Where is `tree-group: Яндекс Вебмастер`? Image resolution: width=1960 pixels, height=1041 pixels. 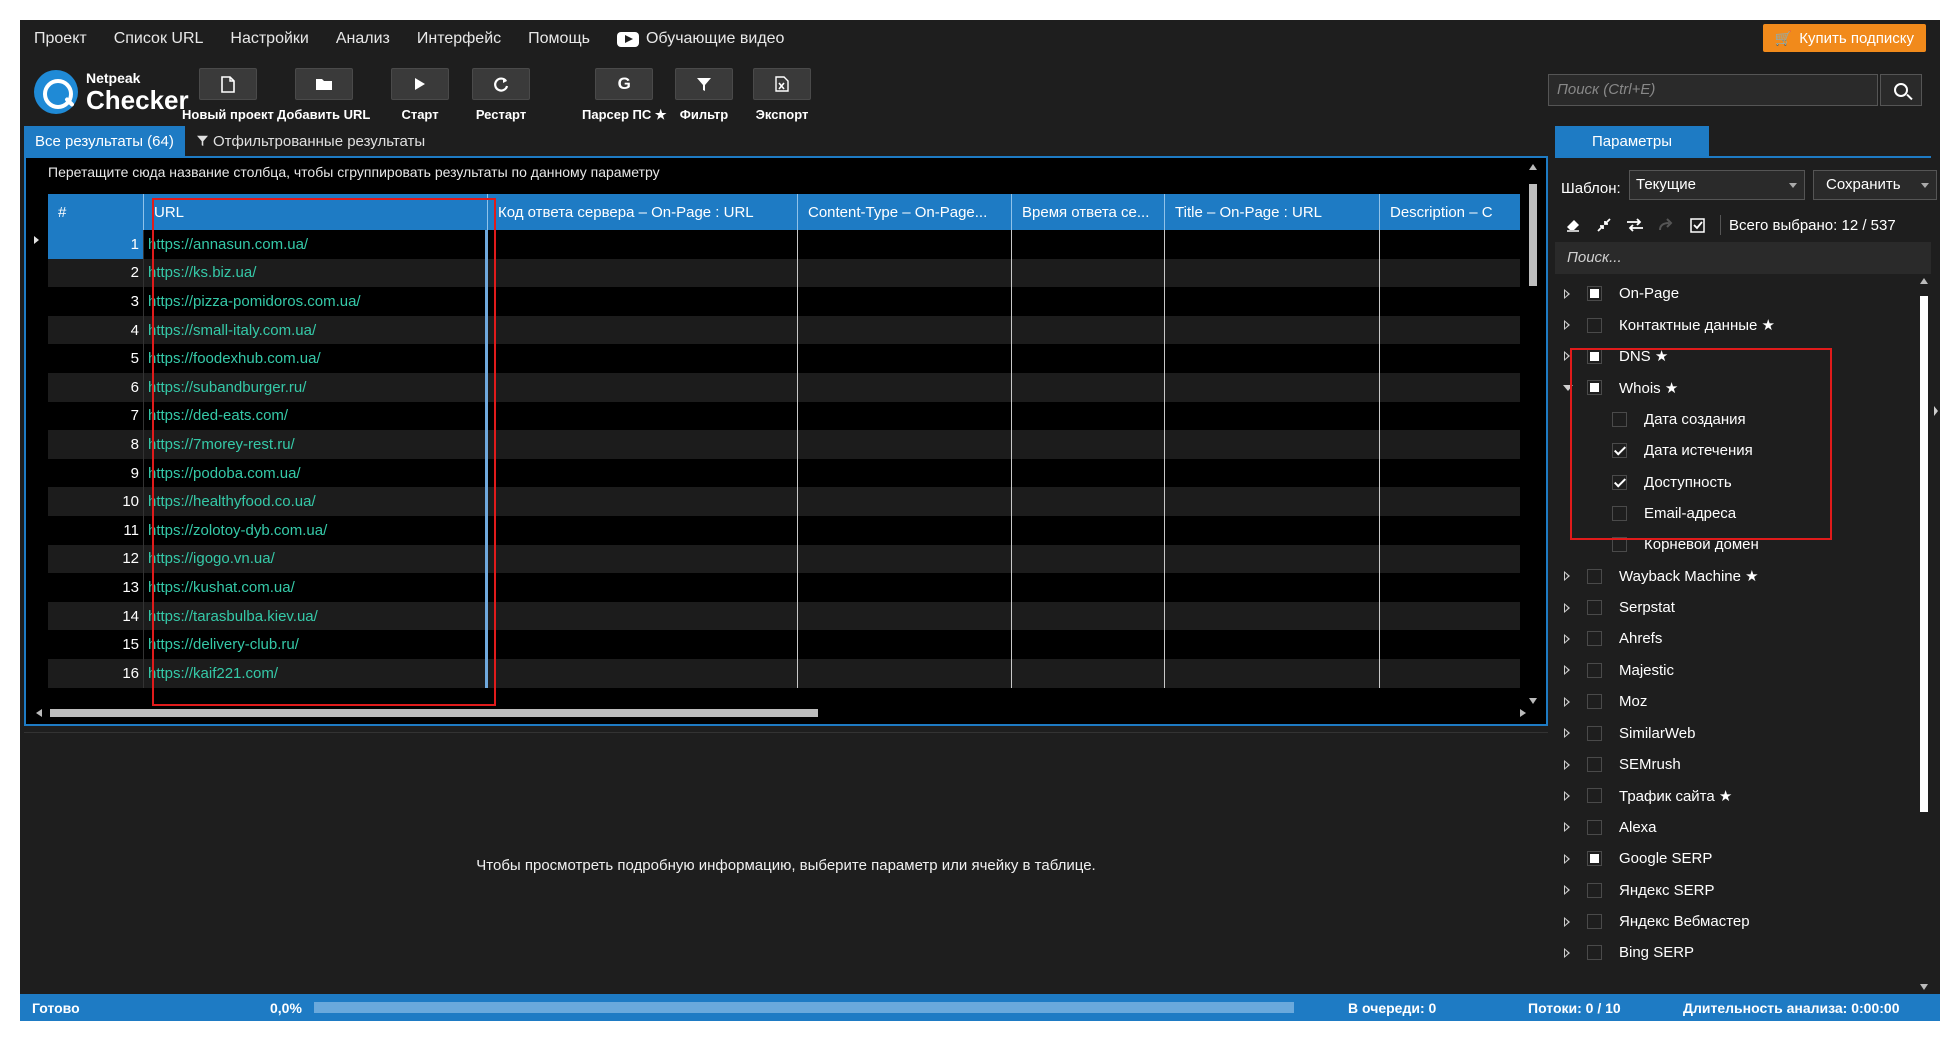 tree-group: Яндекс Вебмастер is located at coordinates (1738, 921).